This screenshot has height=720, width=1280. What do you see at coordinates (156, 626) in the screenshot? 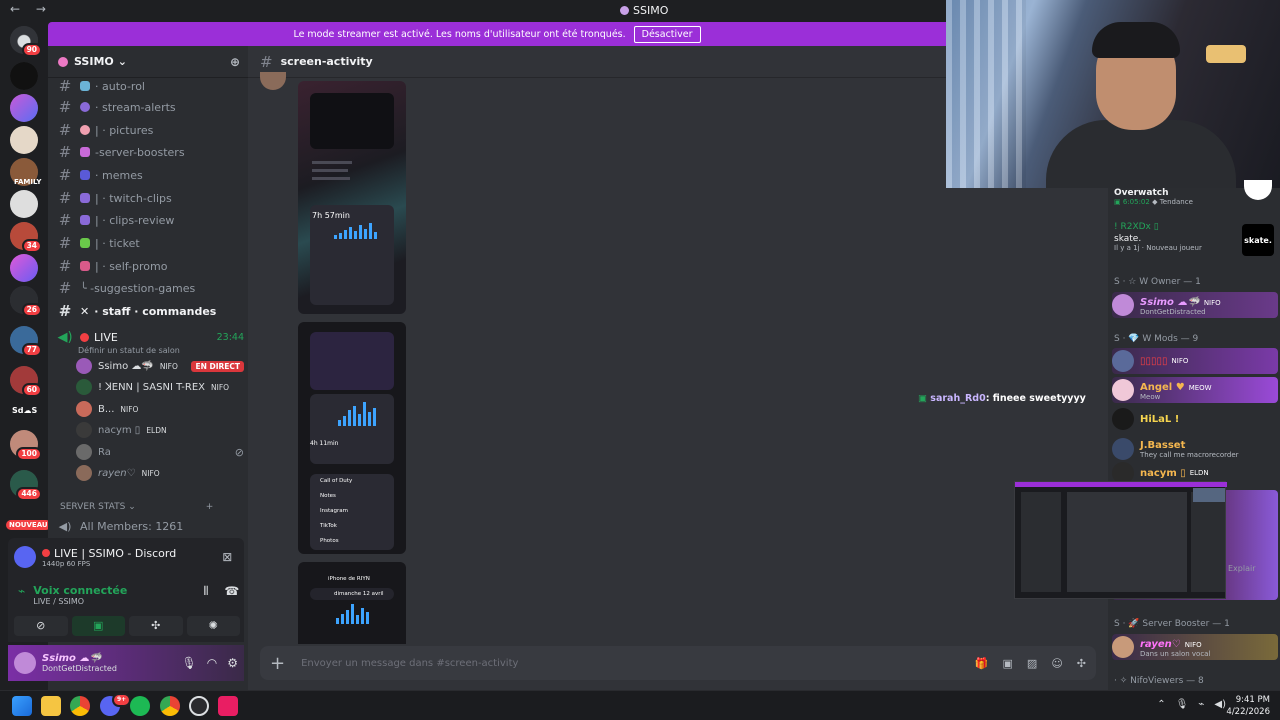
I see `activities-icon: ✣` at bounding box center [156, 626].